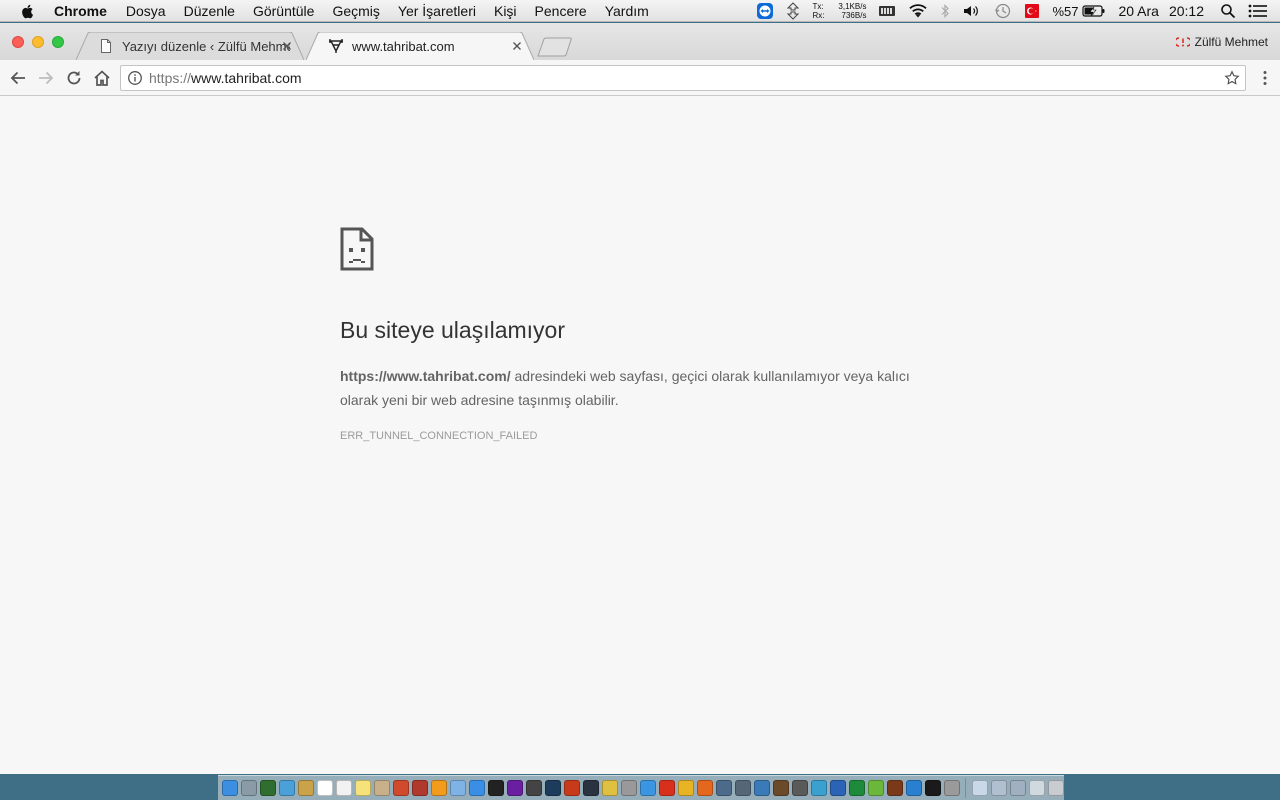 Image resolution: width=1280 pixels, height=800 pixels. What do you see at coordinates (267, 788) in the screenshot?
I see `dock-app-3-icon` at bounding box center [267, 788].